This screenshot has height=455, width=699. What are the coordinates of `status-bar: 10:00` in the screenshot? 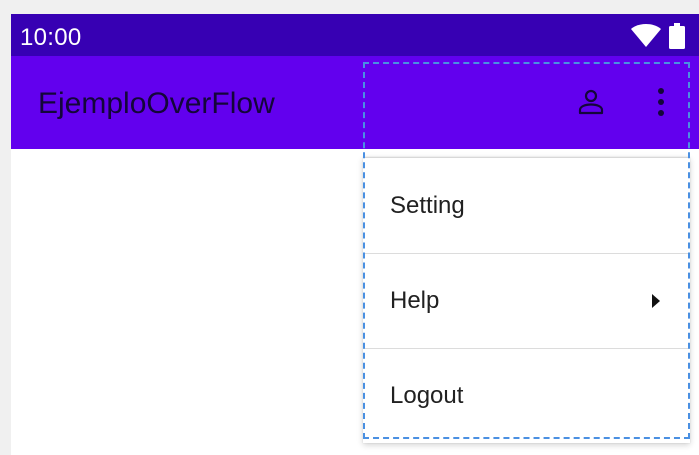 It's located at (355, 35).